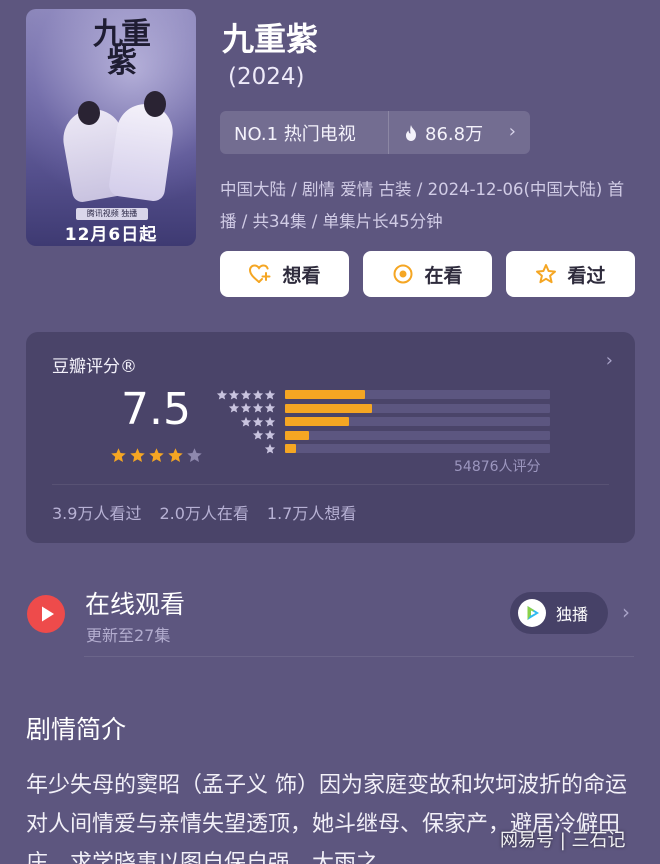  What do you see at coordinates (76, 729) in the screenshot?
I see `synopsis-heading: 剧情简介` at bounding box center [76, 729].